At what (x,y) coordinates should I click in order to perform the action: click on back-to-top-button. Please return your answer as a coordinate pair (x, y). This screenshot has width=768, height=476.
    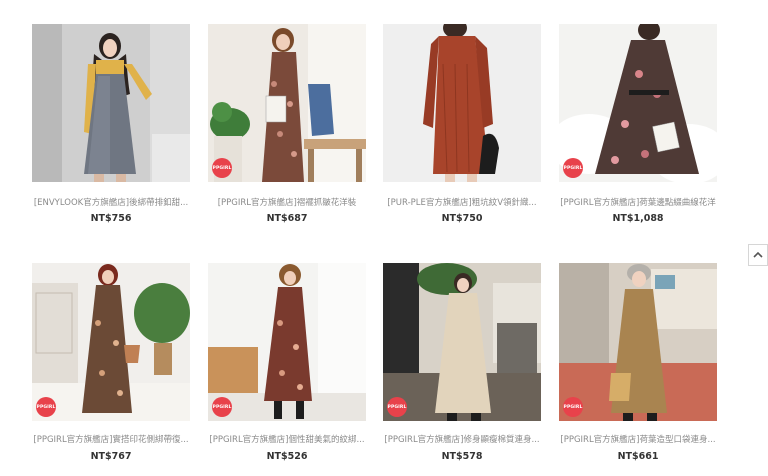
    Looking at the image, I should click on (758, 255).